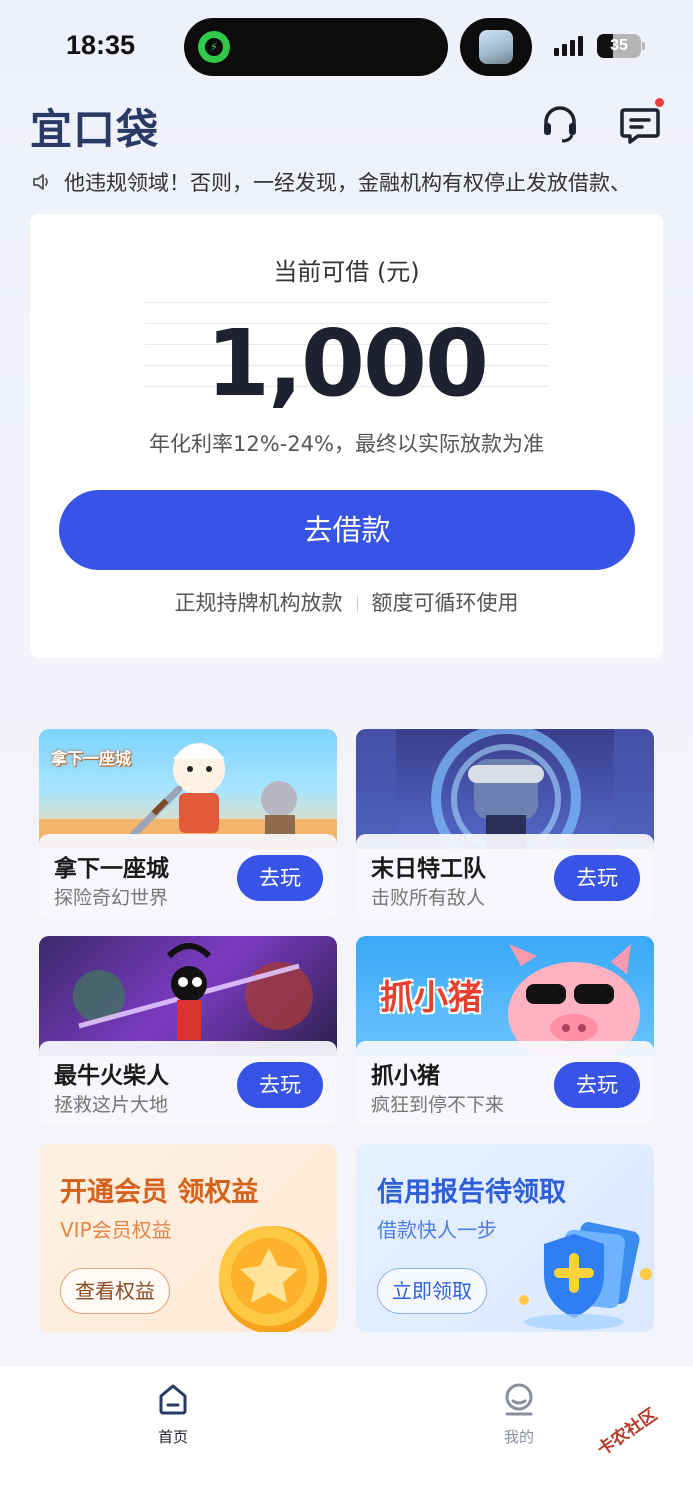 The height and width of the screenshot is (1500, 693). Describe the element at coordinates (159, 1192) in the screenshot. I see `vip-title: 开通会员 领权益` at that location.